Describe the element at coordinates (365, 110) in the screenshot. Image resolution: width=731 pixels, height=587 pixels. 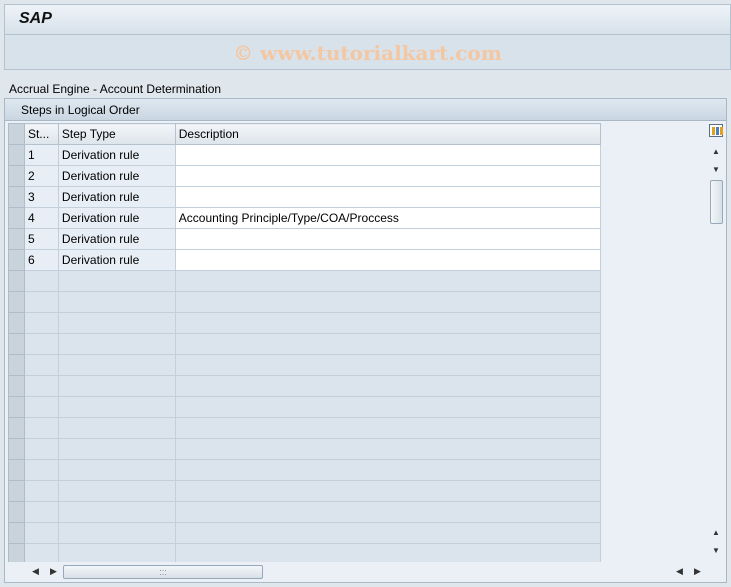
I see `panel-header: Steps in Logical Order` at that location.